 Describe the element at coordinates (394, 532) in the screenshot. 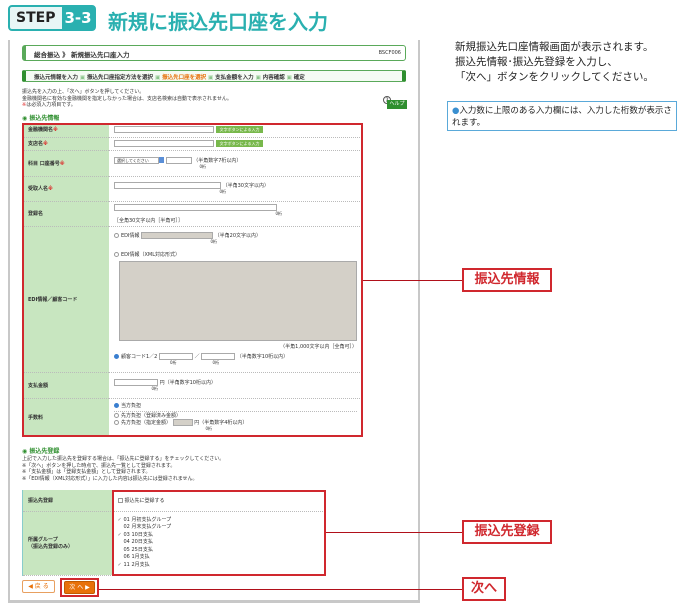

I see `callout-line-register` at that location.